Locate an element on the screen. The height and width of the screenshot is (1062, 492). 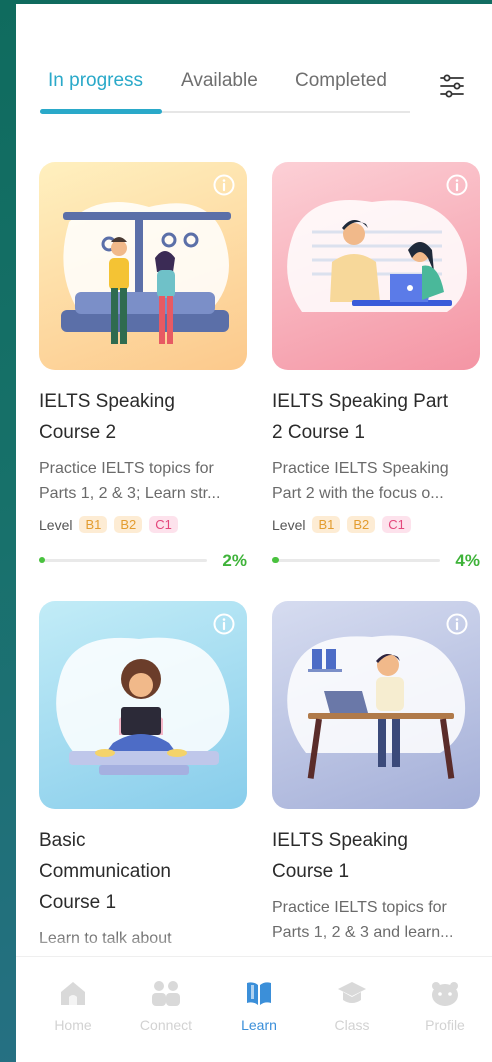
profile-face-icon is located at coordinates (445, 994).